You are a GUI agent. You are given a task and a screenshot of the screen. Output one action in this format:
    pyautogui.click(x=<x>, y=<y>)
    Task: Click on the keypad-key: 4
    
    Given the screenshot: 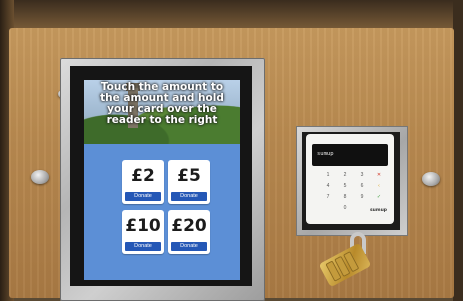 What is the action you would take?
    pyautogui.click(x=328, y=186)
    